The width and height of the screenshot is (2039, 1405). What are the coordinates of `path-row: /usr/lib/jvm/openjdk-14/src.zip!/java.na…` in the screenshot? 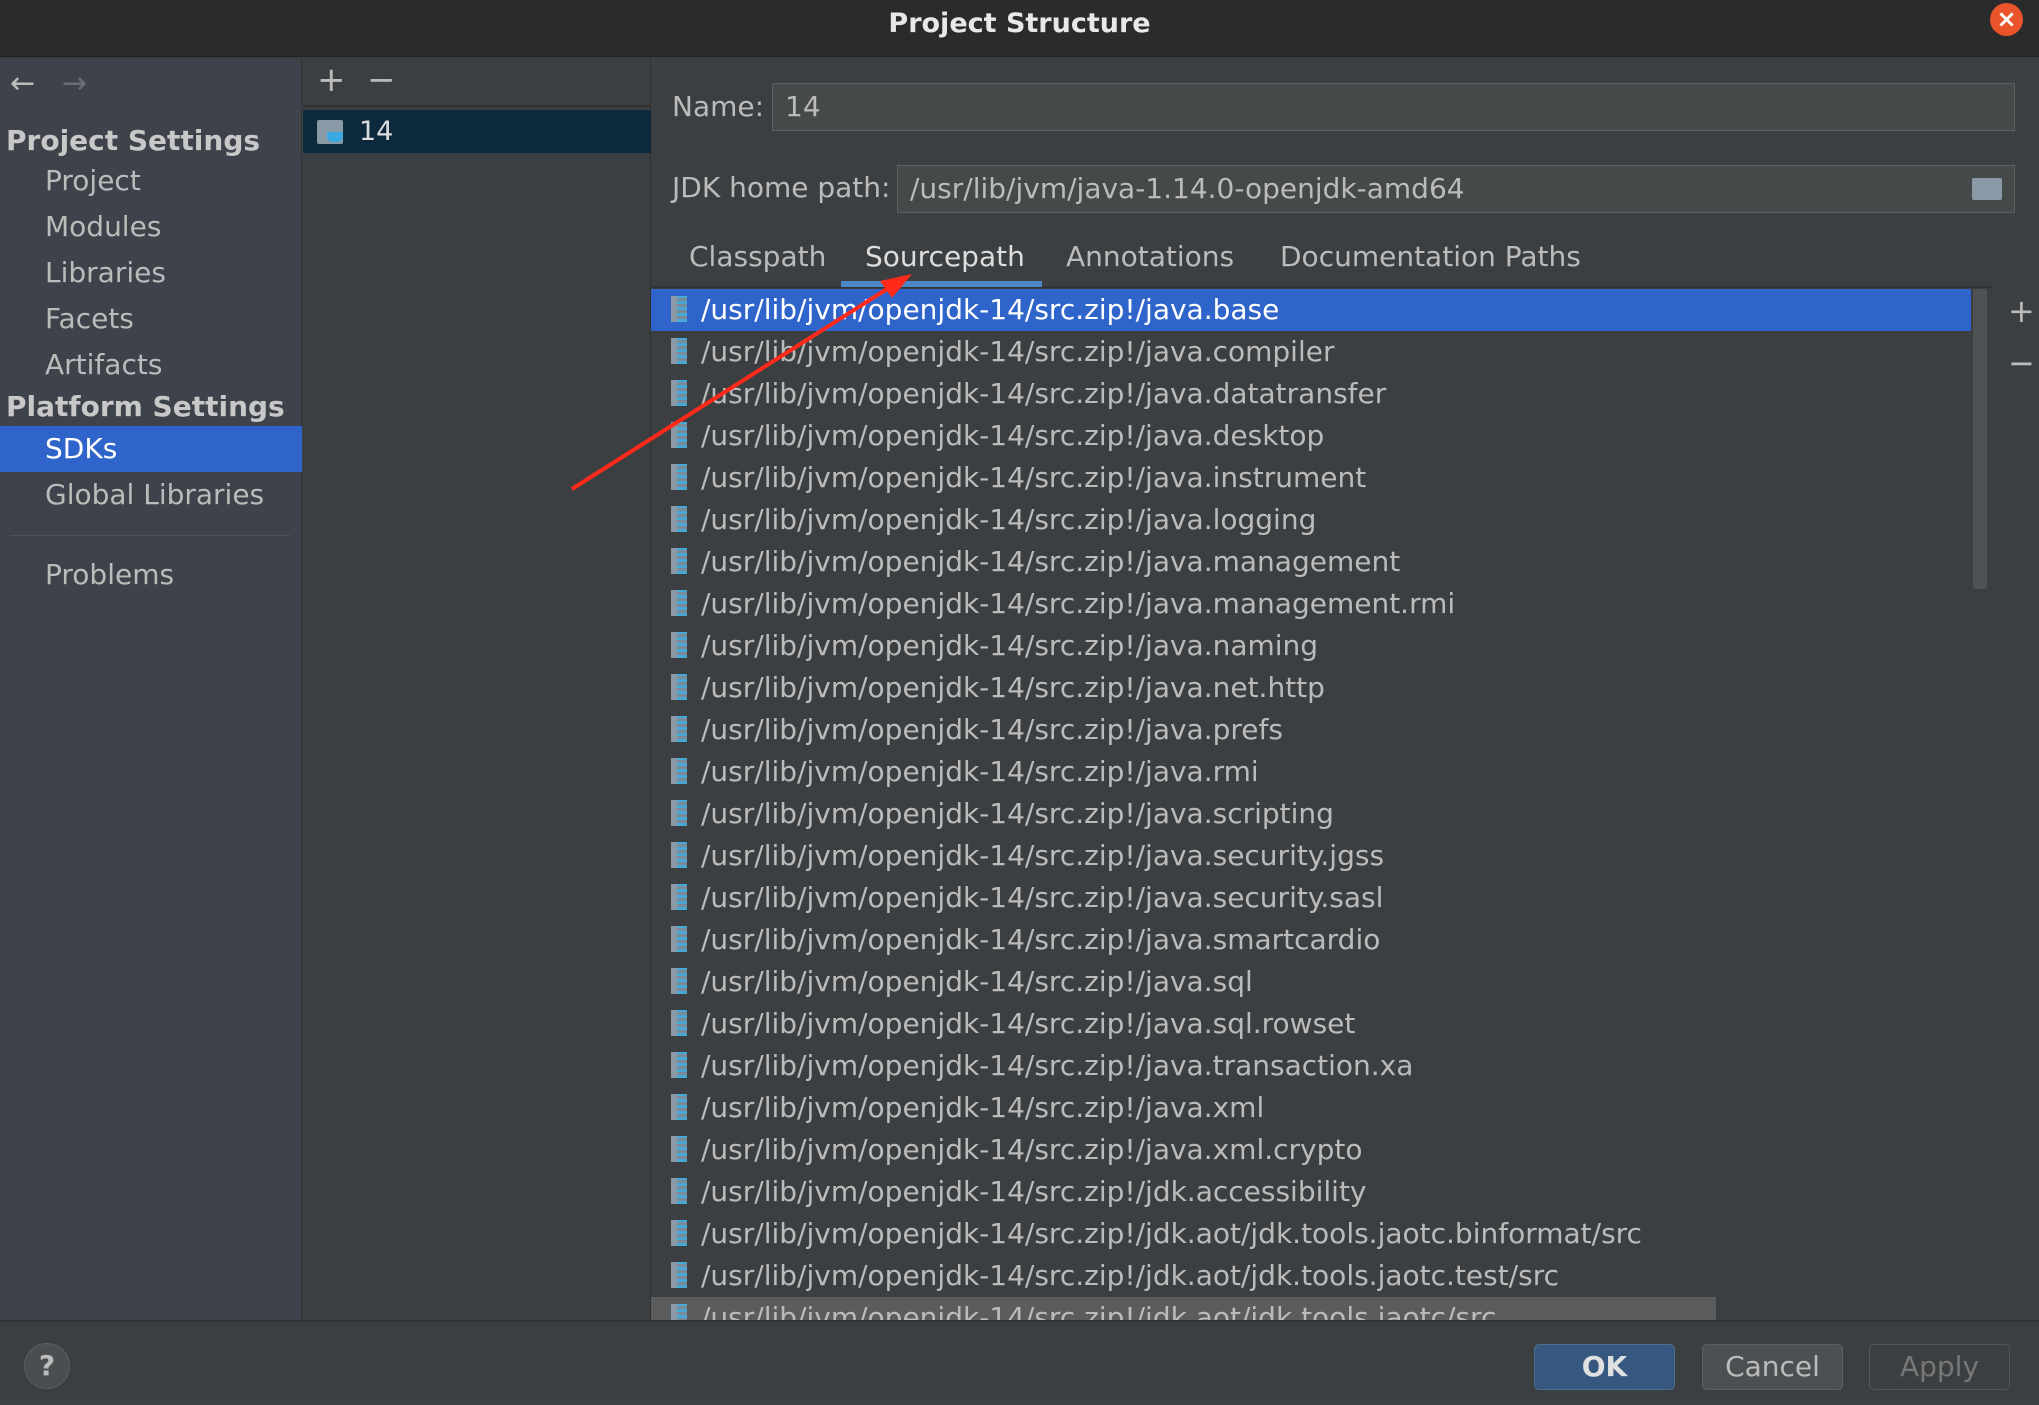 It's located at (1311, 646).